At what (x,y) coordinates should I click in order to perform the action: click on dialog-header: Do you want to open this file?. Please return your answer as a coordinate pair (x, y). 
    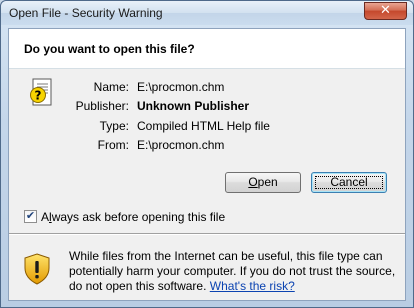
    Looking at the image, I should click on (207, 49).